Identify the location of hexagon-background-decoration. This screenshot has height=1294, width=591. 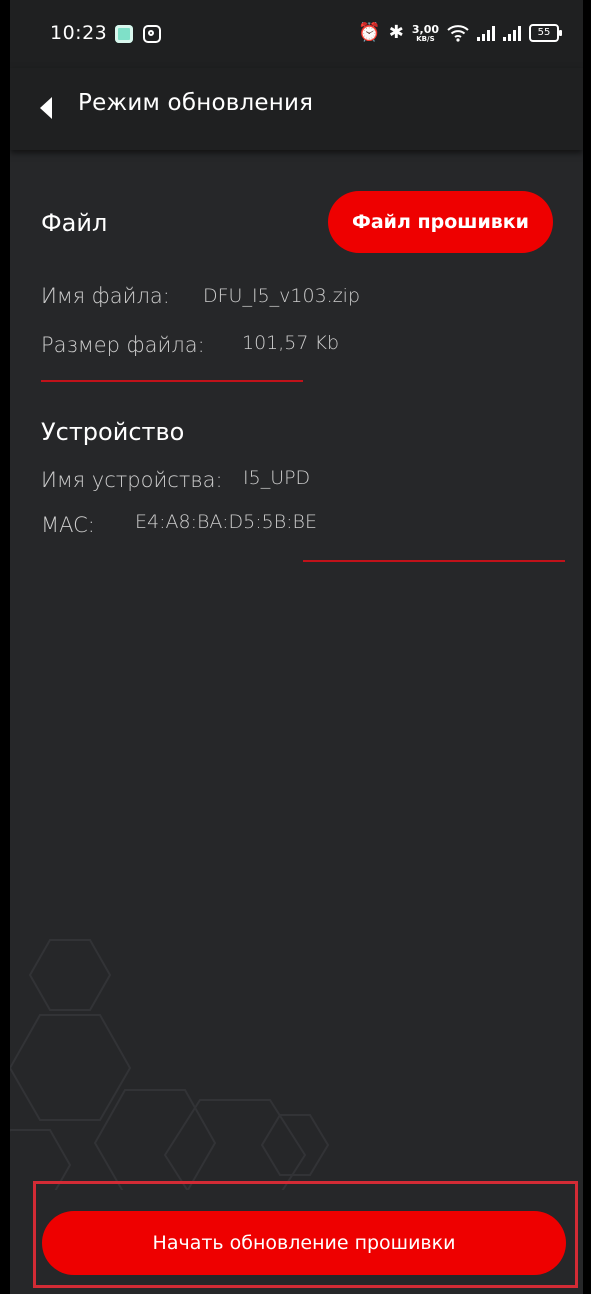
(170, 1064).